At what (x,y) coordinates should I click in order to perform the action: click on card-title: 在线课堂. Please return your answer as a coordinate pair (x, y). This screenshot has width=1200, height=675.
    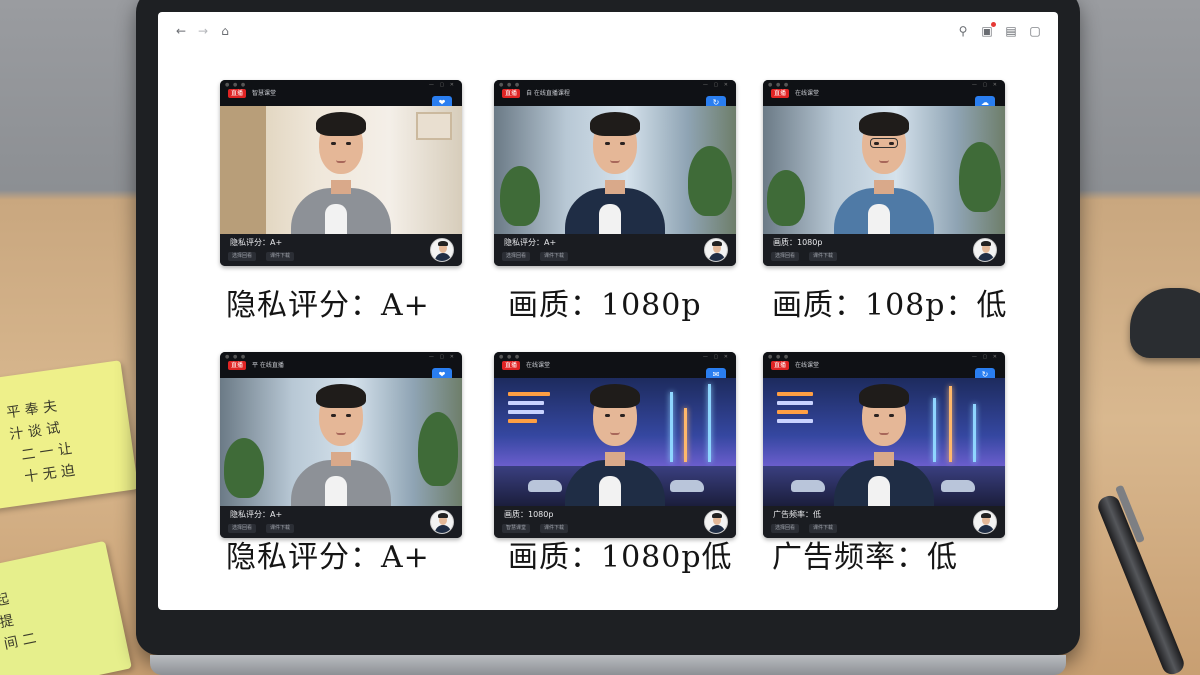
    Looking at the image, I should click on (807, 365).